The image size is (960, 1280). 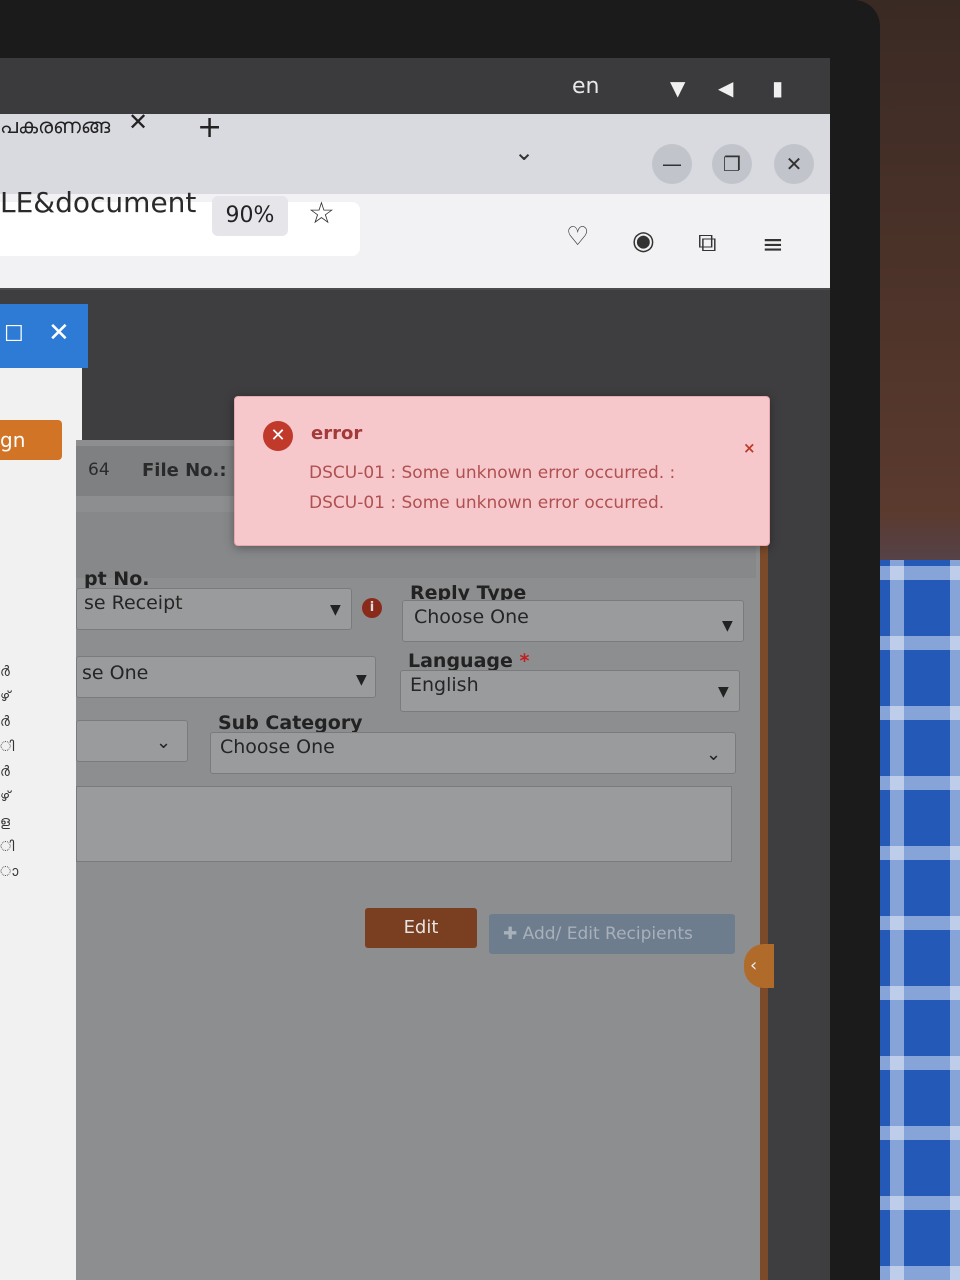 I want to click on left-window-text-list: ർ ഴ് ർ ി ർ ഴ് ള ി ാ, so click(x=10, y=772).